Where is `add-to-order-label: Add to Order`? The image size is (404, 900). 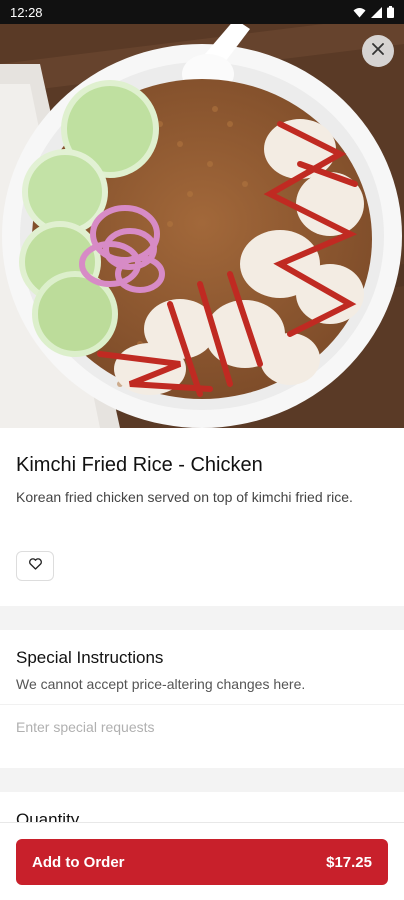
add-to-order-label: Add to Order is located at coordinates (78, 862).